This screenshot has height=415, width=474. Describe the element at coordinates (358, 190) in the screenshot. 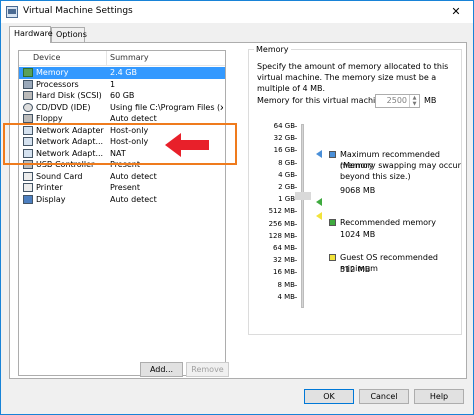

I see `max-recommended-value: 9068 MB` at that location.